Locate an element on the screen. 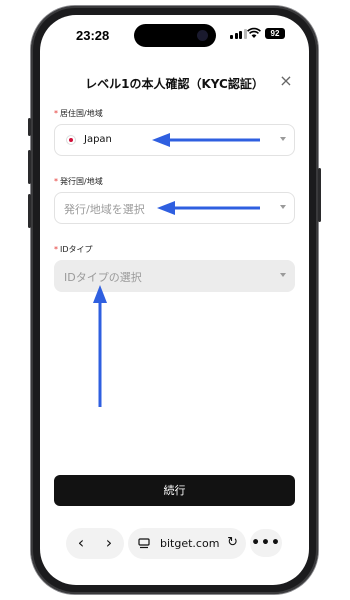  id-type-placeholder: IDタイプの選択 is located at coordinates (103, 277).